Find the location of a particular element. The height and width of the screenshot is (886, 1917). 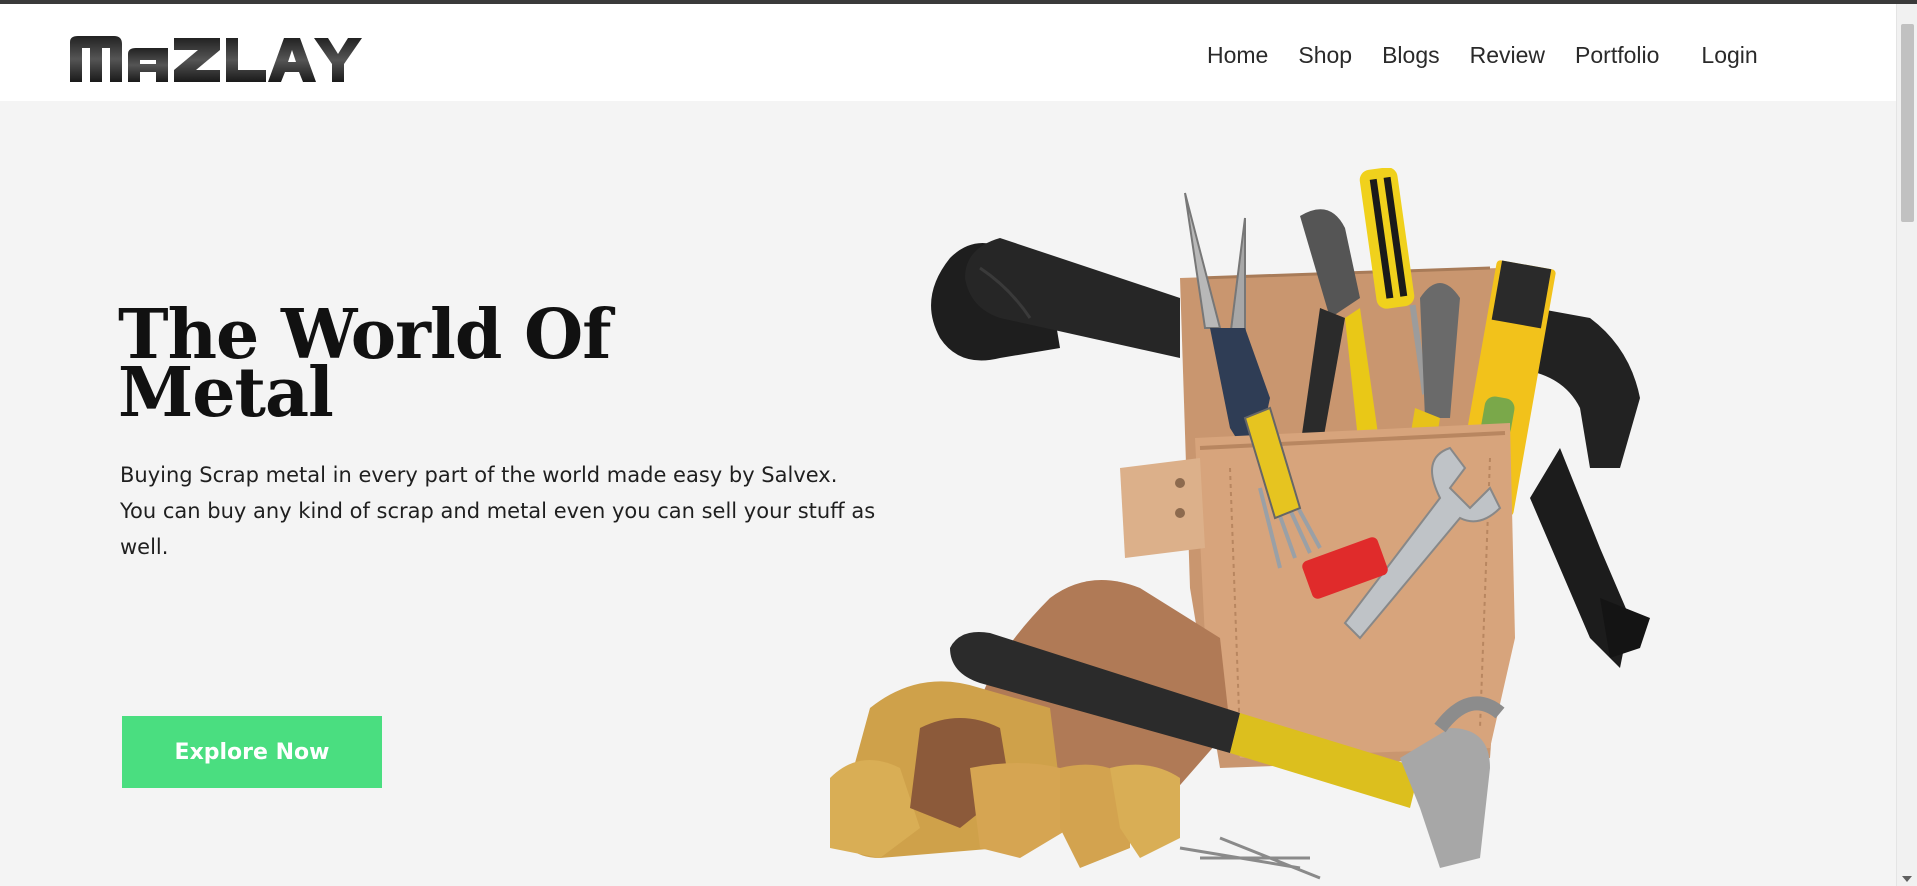

nav-home: Home is located at coordinates (1237, 55).